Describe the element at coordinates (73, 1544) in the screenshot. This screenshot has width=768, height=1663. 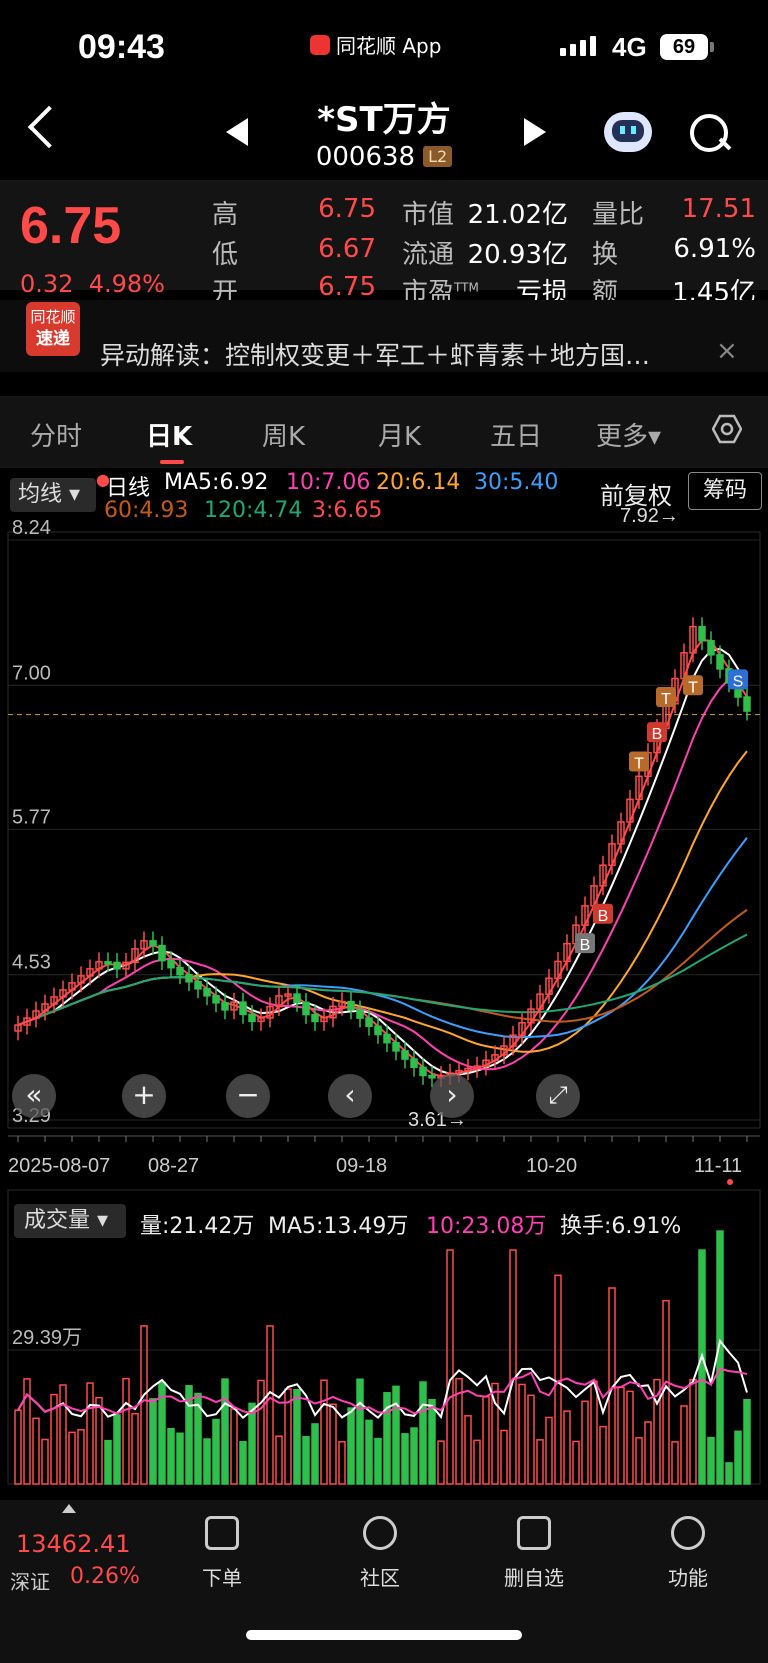
I see `index-value: 13462.41` at that location.